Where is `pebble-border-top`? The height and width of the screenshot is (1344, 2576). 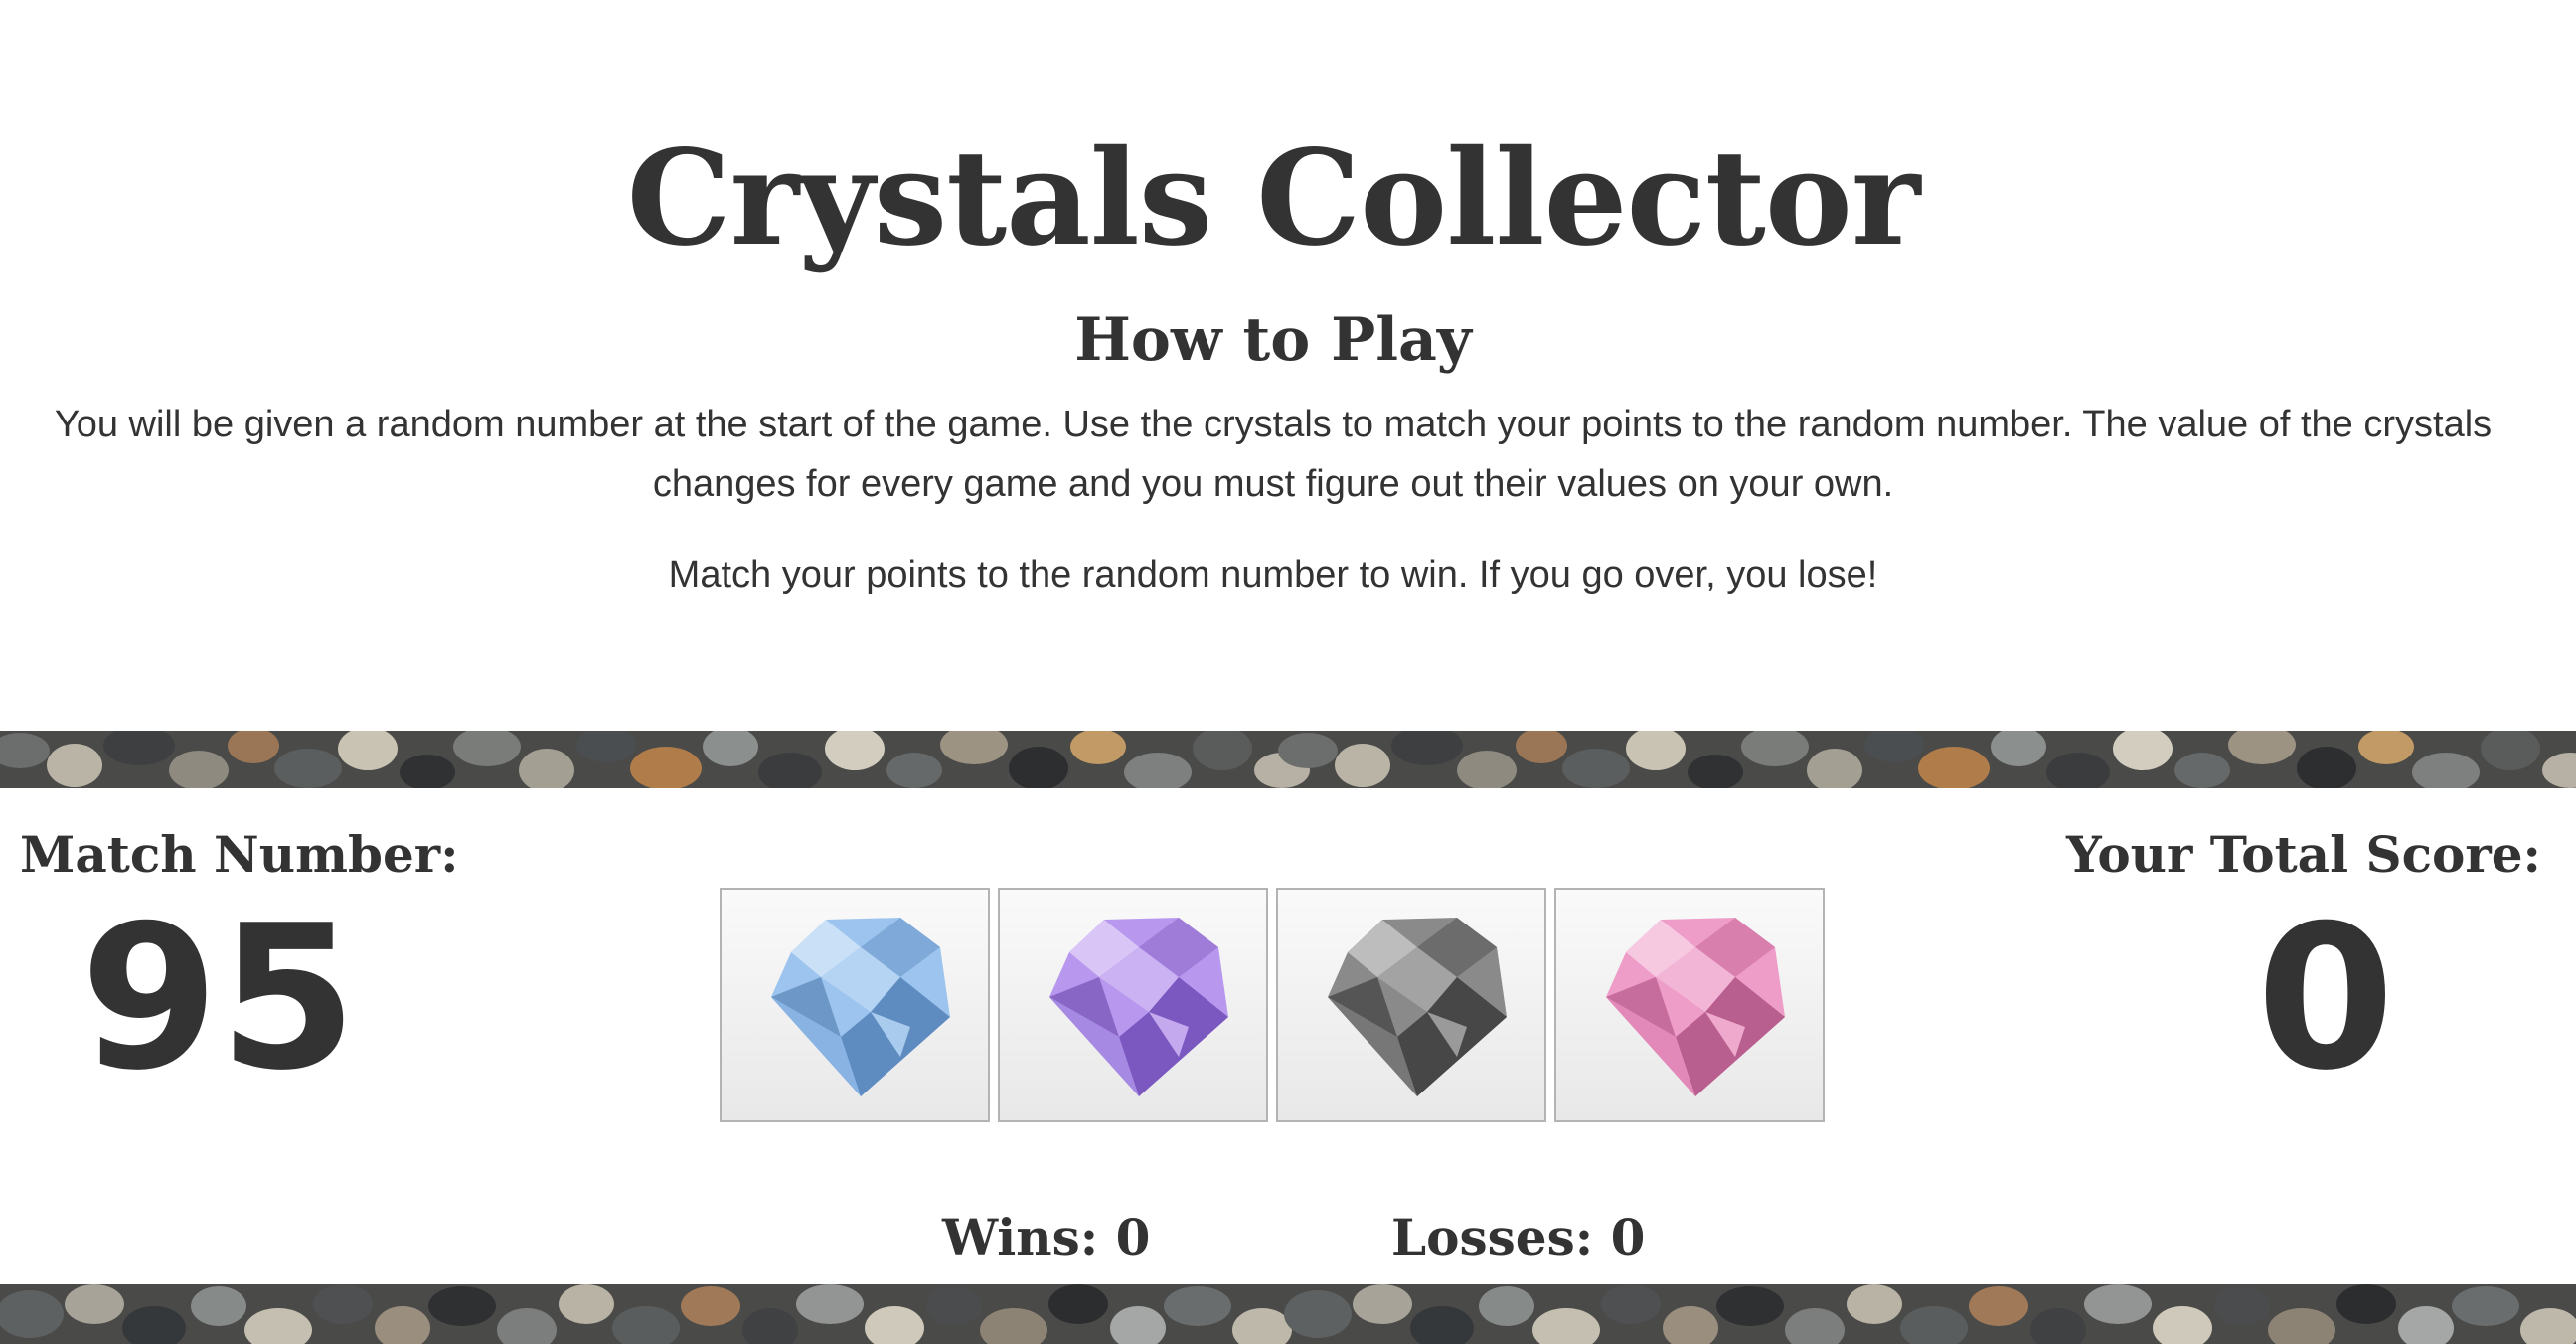 pebble-border-top is located at coordinates (1288, 759).